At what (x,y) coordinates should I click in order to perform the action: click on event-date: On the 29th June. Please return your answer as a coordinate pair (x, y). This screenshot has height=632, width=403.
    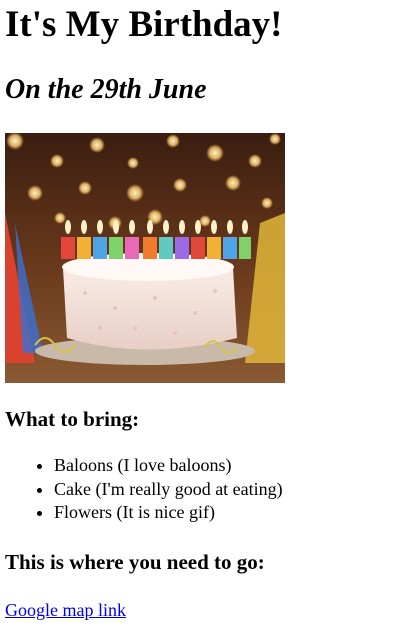
    Looking at the image, I should click on (106, 89).